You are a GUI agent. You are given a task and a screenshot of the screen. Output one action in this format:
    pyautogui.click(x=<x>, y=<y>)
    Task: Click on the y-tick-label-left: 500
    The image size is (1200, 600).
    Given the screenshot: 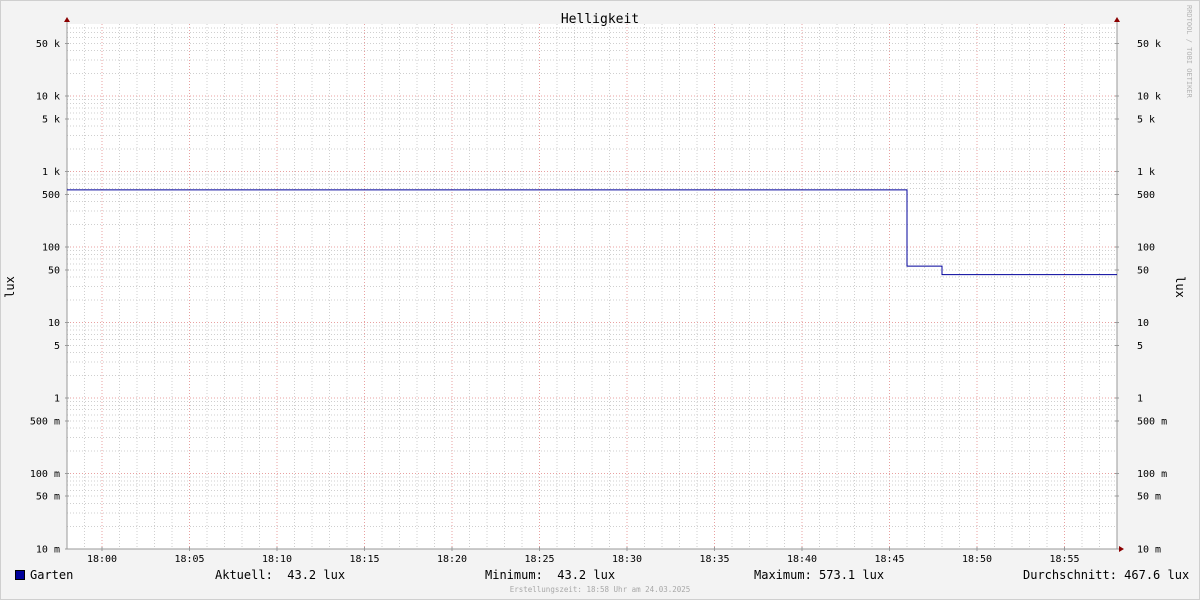 What is the action you would take?
    pyautogui.click(x=51, y=195)
    